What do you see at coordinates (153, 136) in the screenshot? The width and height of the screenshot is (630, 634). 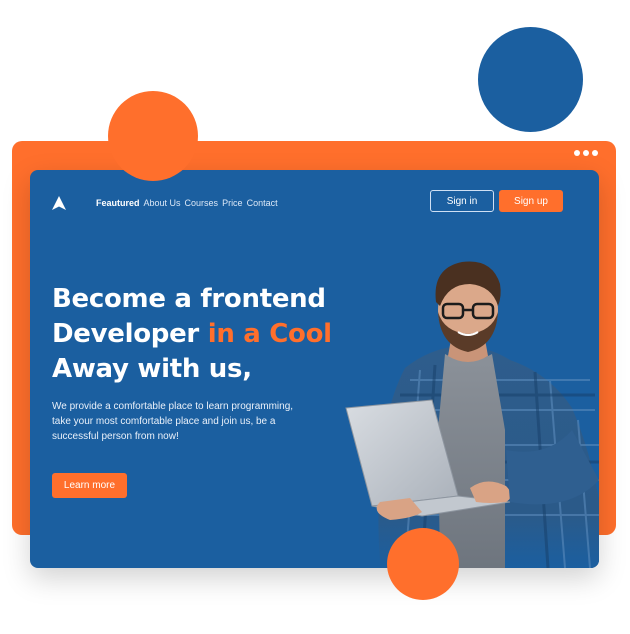 I see `decorative-orange-circle-top` at bounding box center [153, 136].